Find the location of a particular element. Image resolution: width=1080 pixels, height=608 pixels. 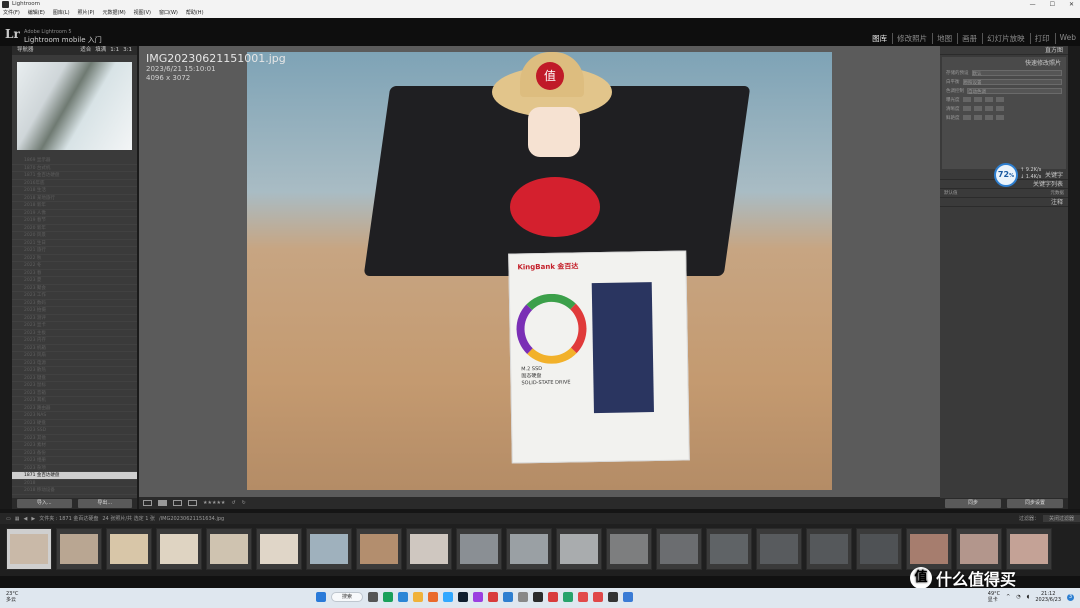

compare-view-icon is located at coordinates (177, 503).